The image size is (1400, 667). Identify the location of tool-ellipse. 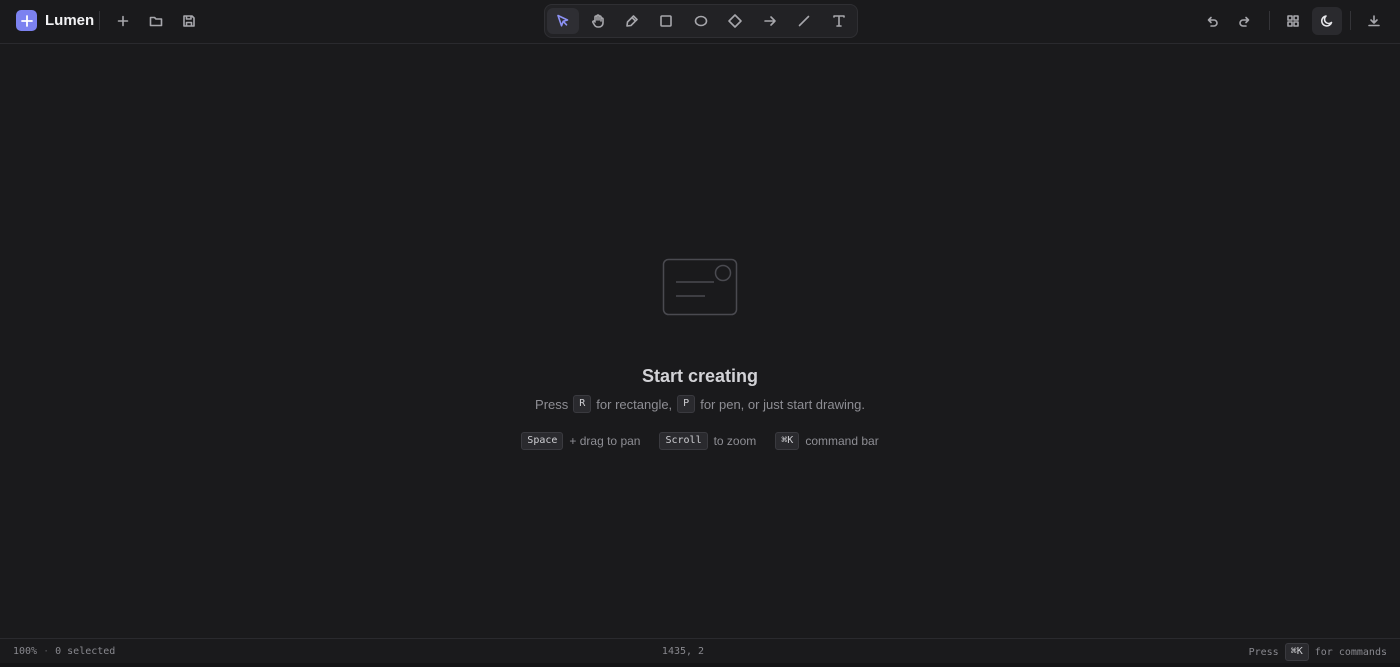
(701, 21).